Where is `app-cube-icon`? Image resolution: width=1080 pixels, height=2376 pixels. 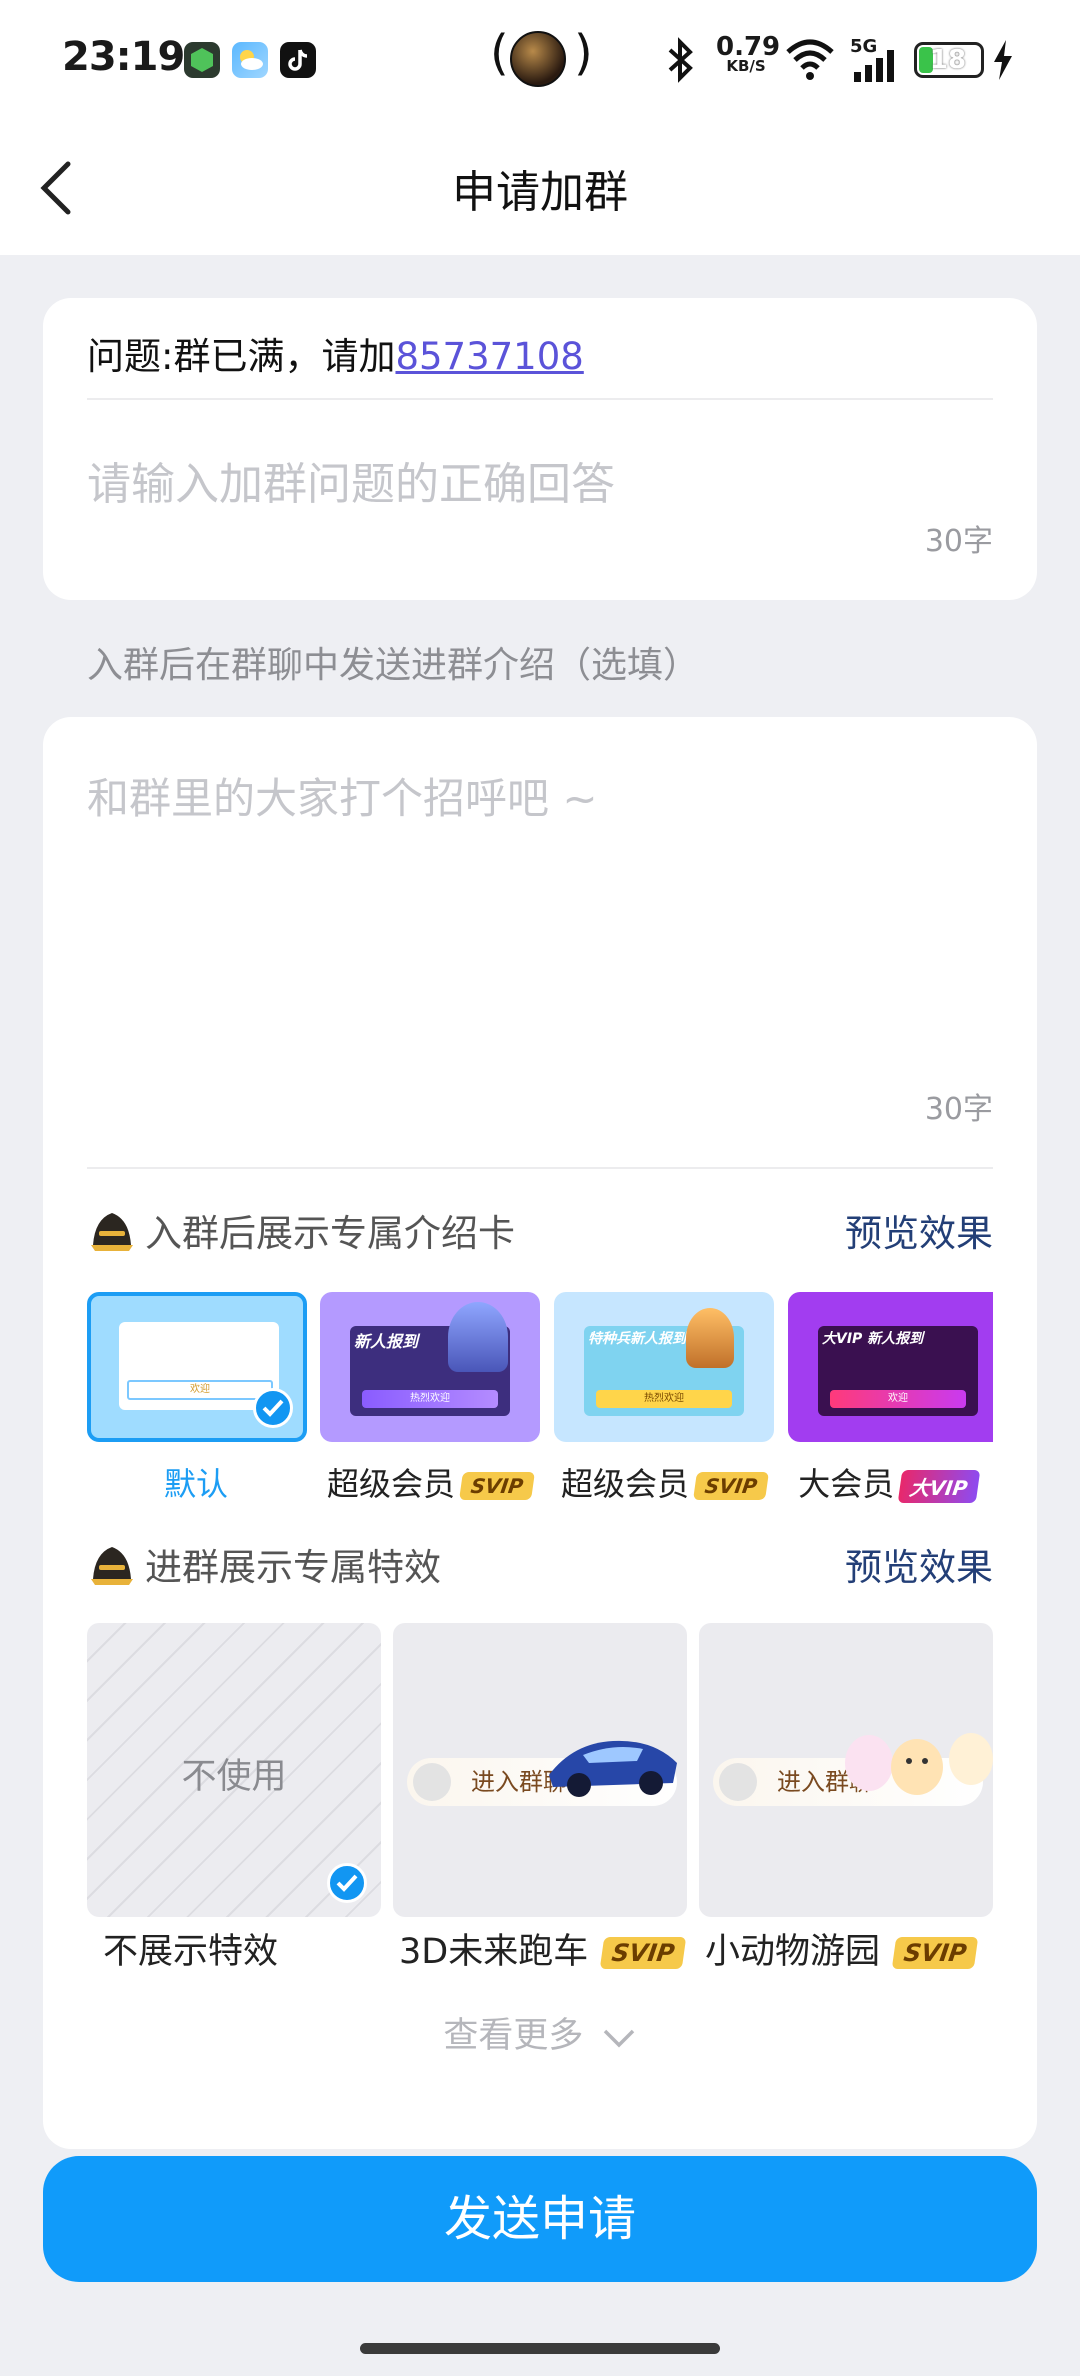
app-cube-icon is located at coordinates (202, 60).